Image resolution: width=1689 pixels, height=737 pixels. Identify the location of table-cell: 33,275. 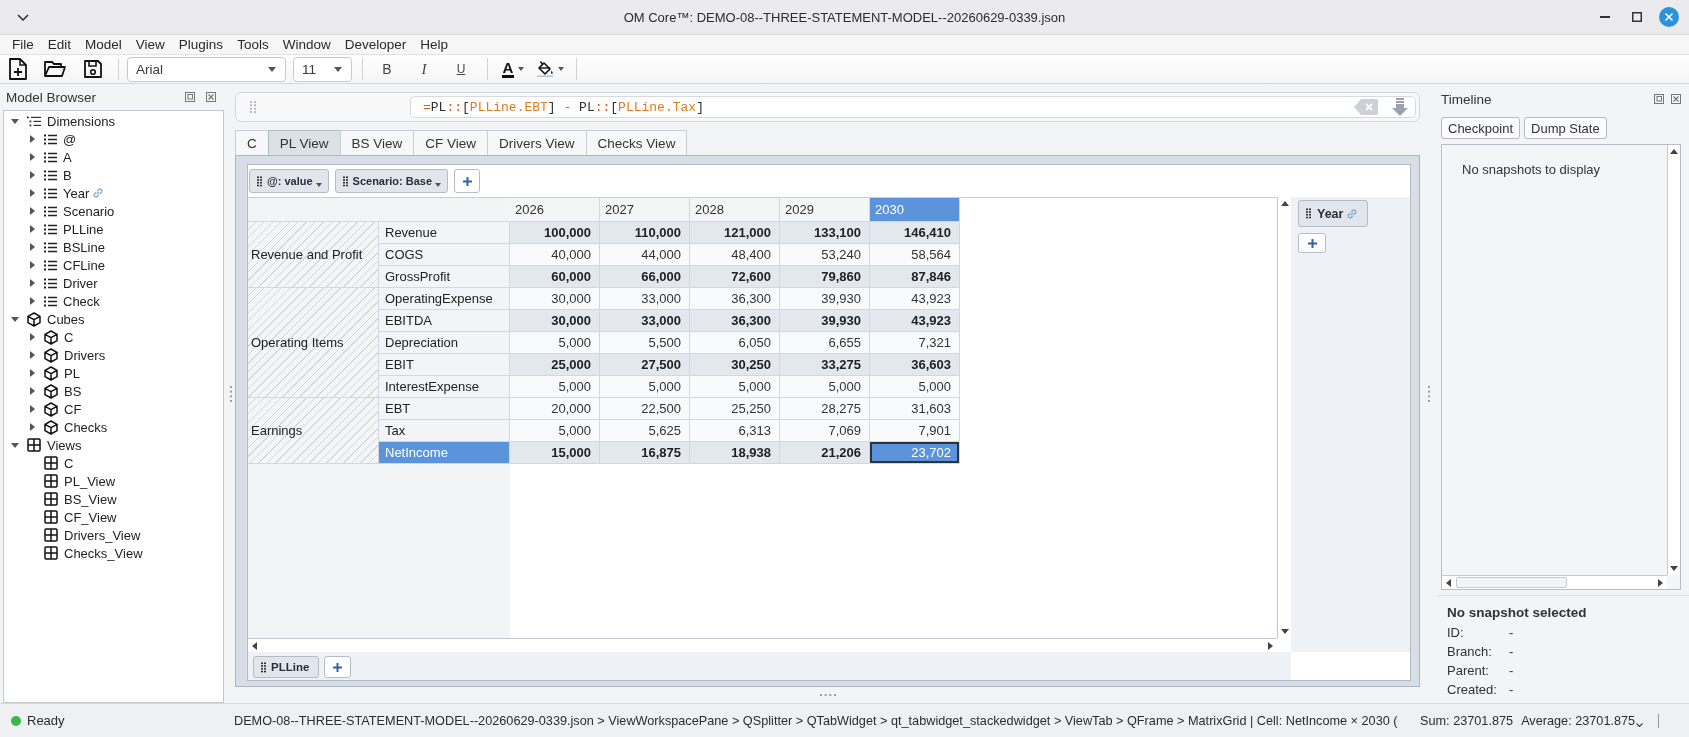
(825, 365).